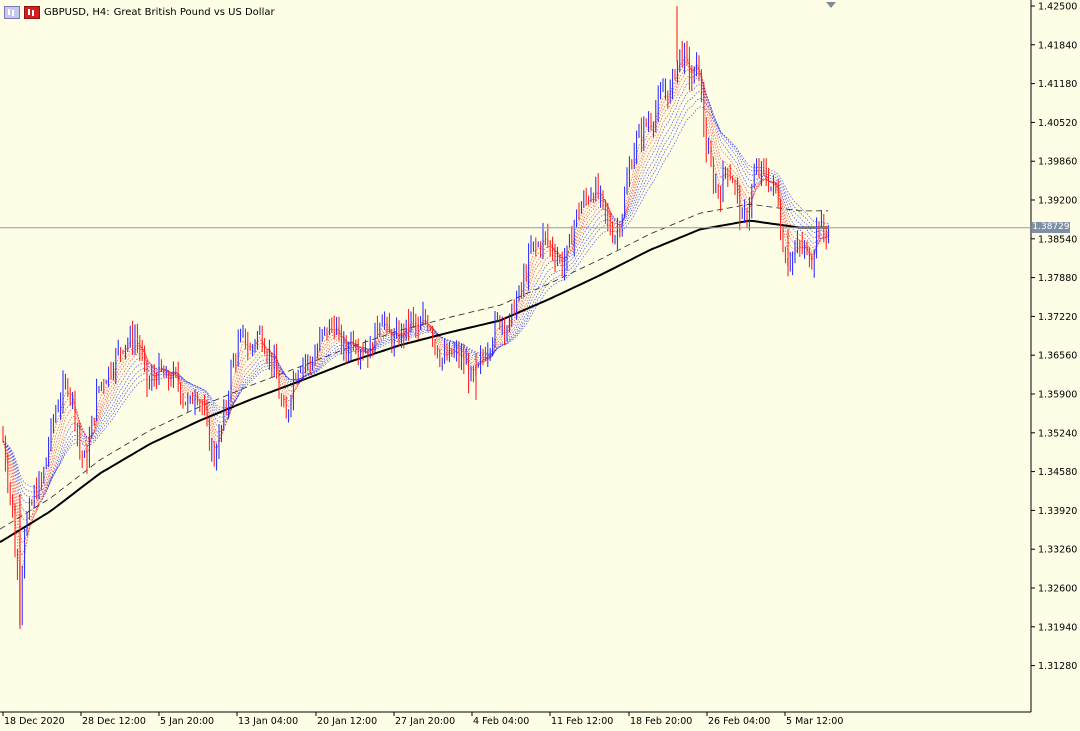 This screenshot has height=731, width=1080. Describe the element at coordinates (1057, 472) in the screenshot. I see `y-tick-label: 1.34580` at that location.